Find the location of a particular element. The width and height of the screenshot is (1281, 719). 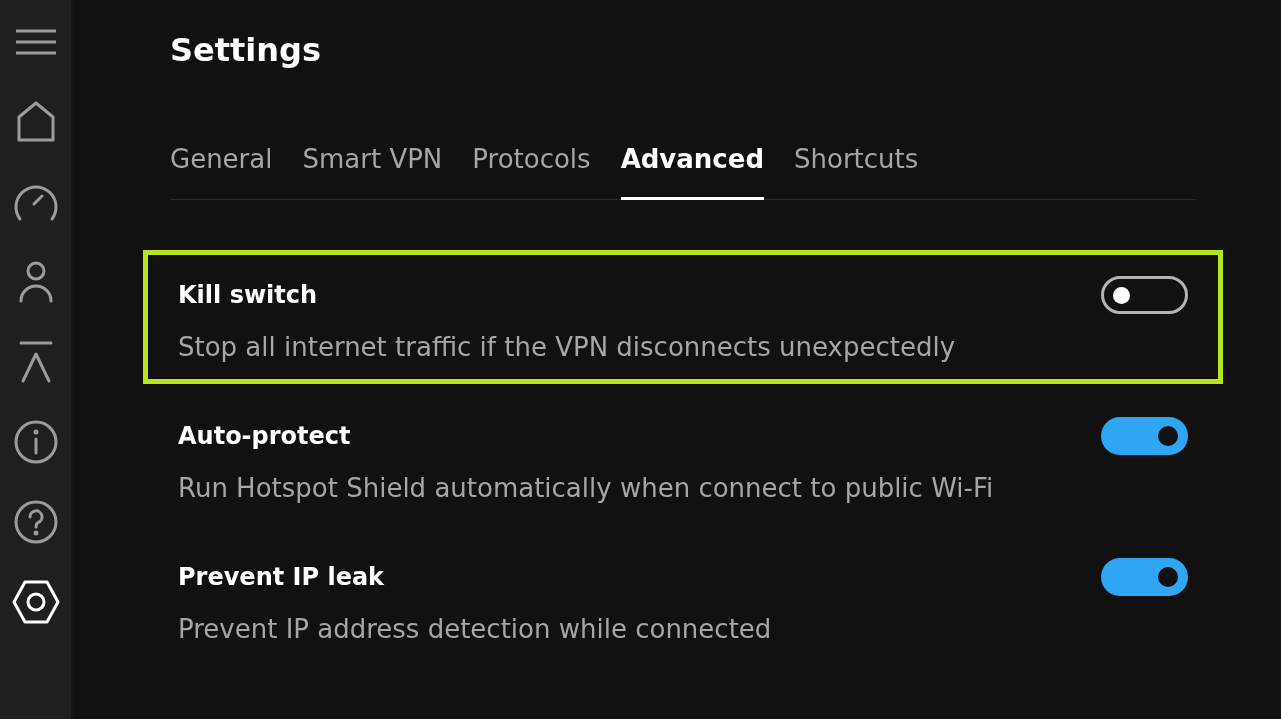

settings-tab: Smart VPN is located at coordinates (372, 170).